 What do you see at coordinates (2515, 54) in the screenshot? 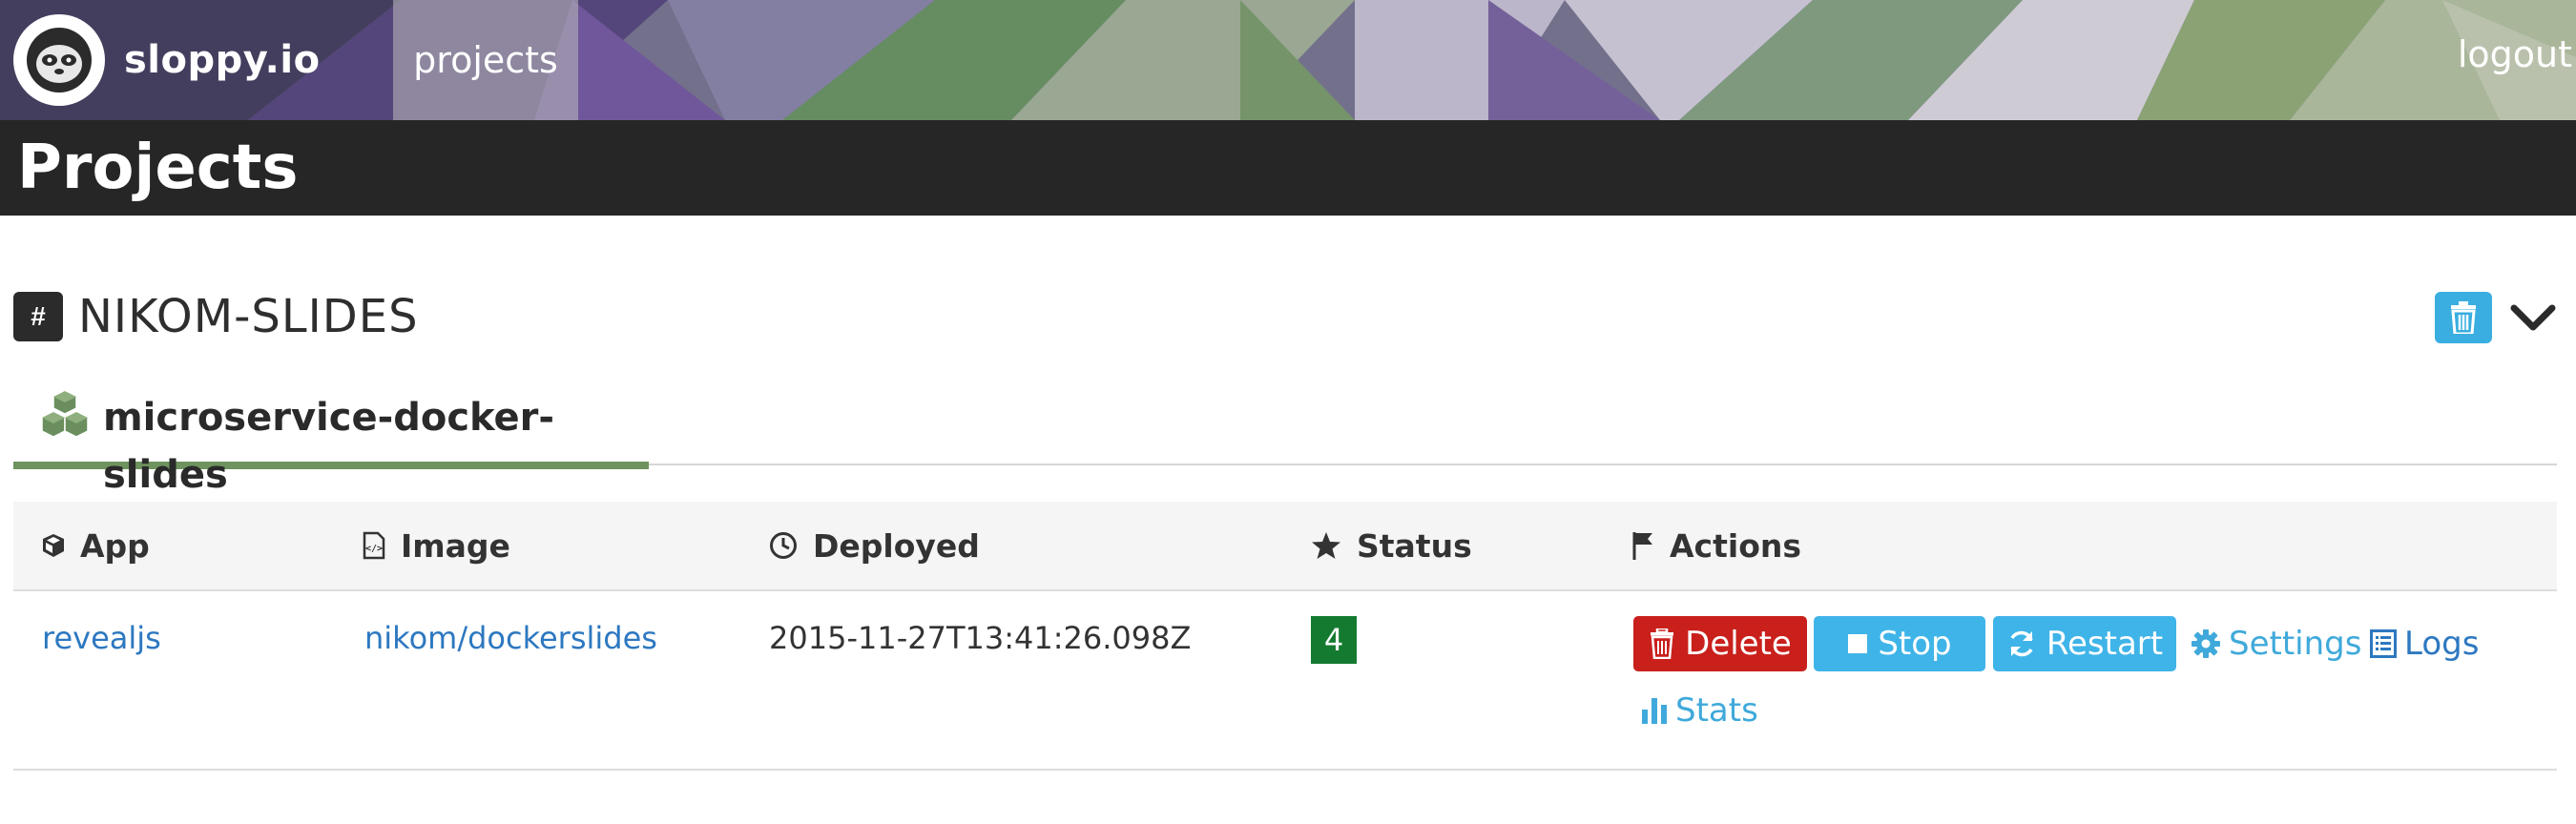
I see `logout-link: logout` at bounding box center [2515, 54].